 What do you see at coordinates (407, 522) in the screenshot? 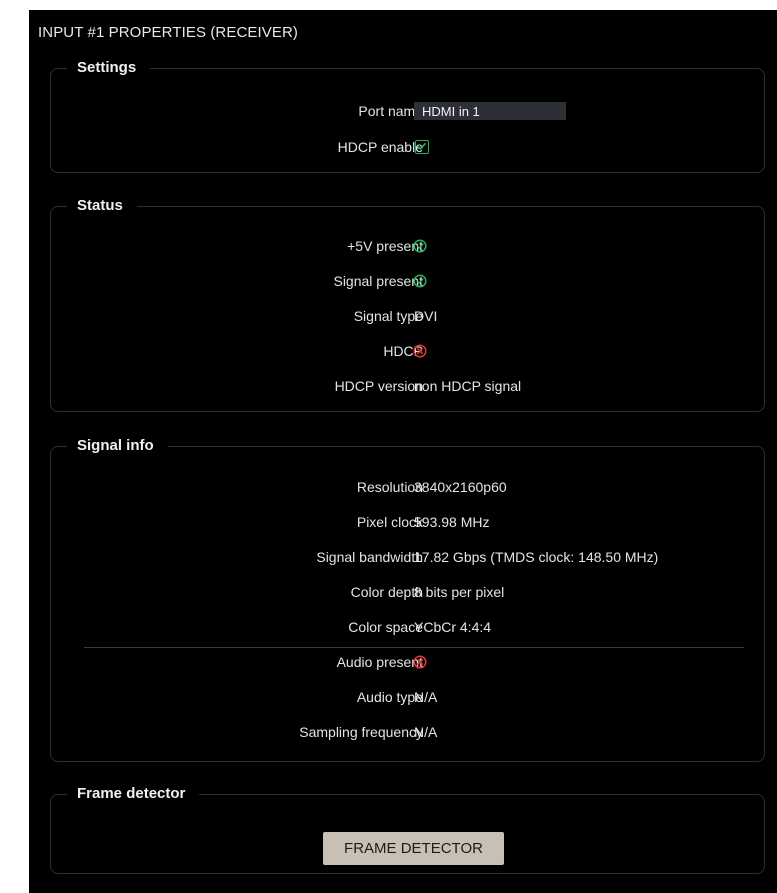
I see `pixel-clock-row: Pixel clock 593.98 MHz` at bounding box center [407, 522].